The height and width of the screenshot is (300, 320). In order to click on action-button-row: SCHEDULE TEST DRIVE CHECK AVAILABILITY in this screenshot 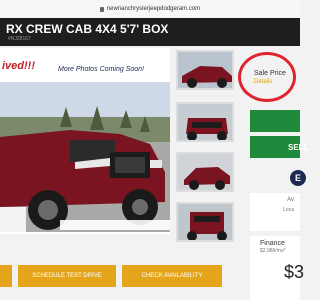, I will do `click(118, 276)`.